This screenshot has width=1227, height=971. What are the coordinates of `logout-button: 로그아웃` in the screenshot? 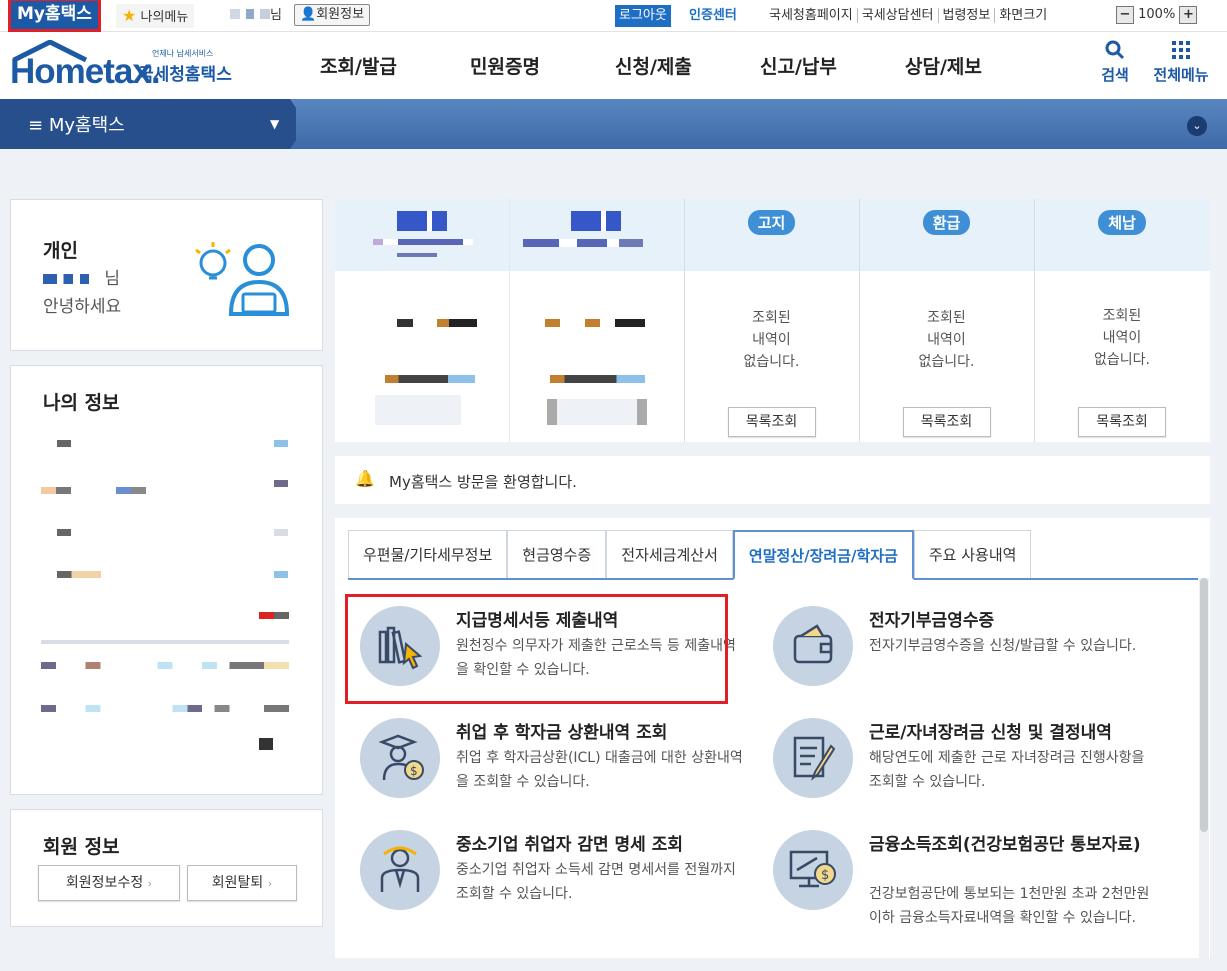 It's located at (643, 16).